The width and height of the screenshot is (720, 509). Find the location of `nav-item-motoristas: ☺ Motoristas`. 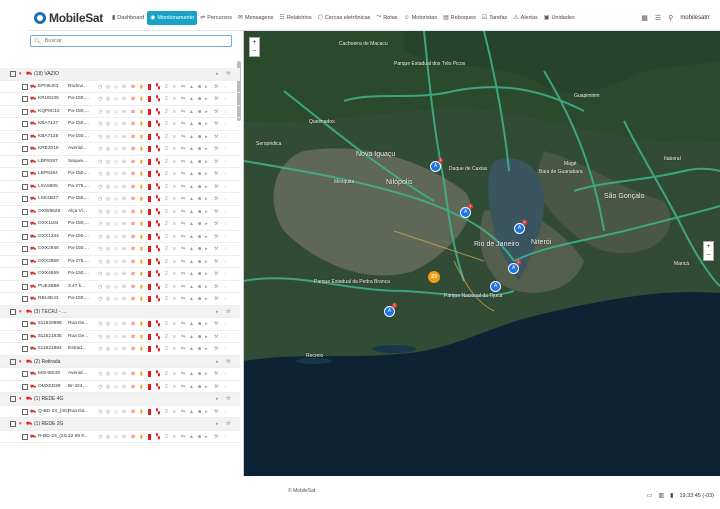

nav-item-motoristas: ☺ Motoristas is located at coordinates (421, 18).